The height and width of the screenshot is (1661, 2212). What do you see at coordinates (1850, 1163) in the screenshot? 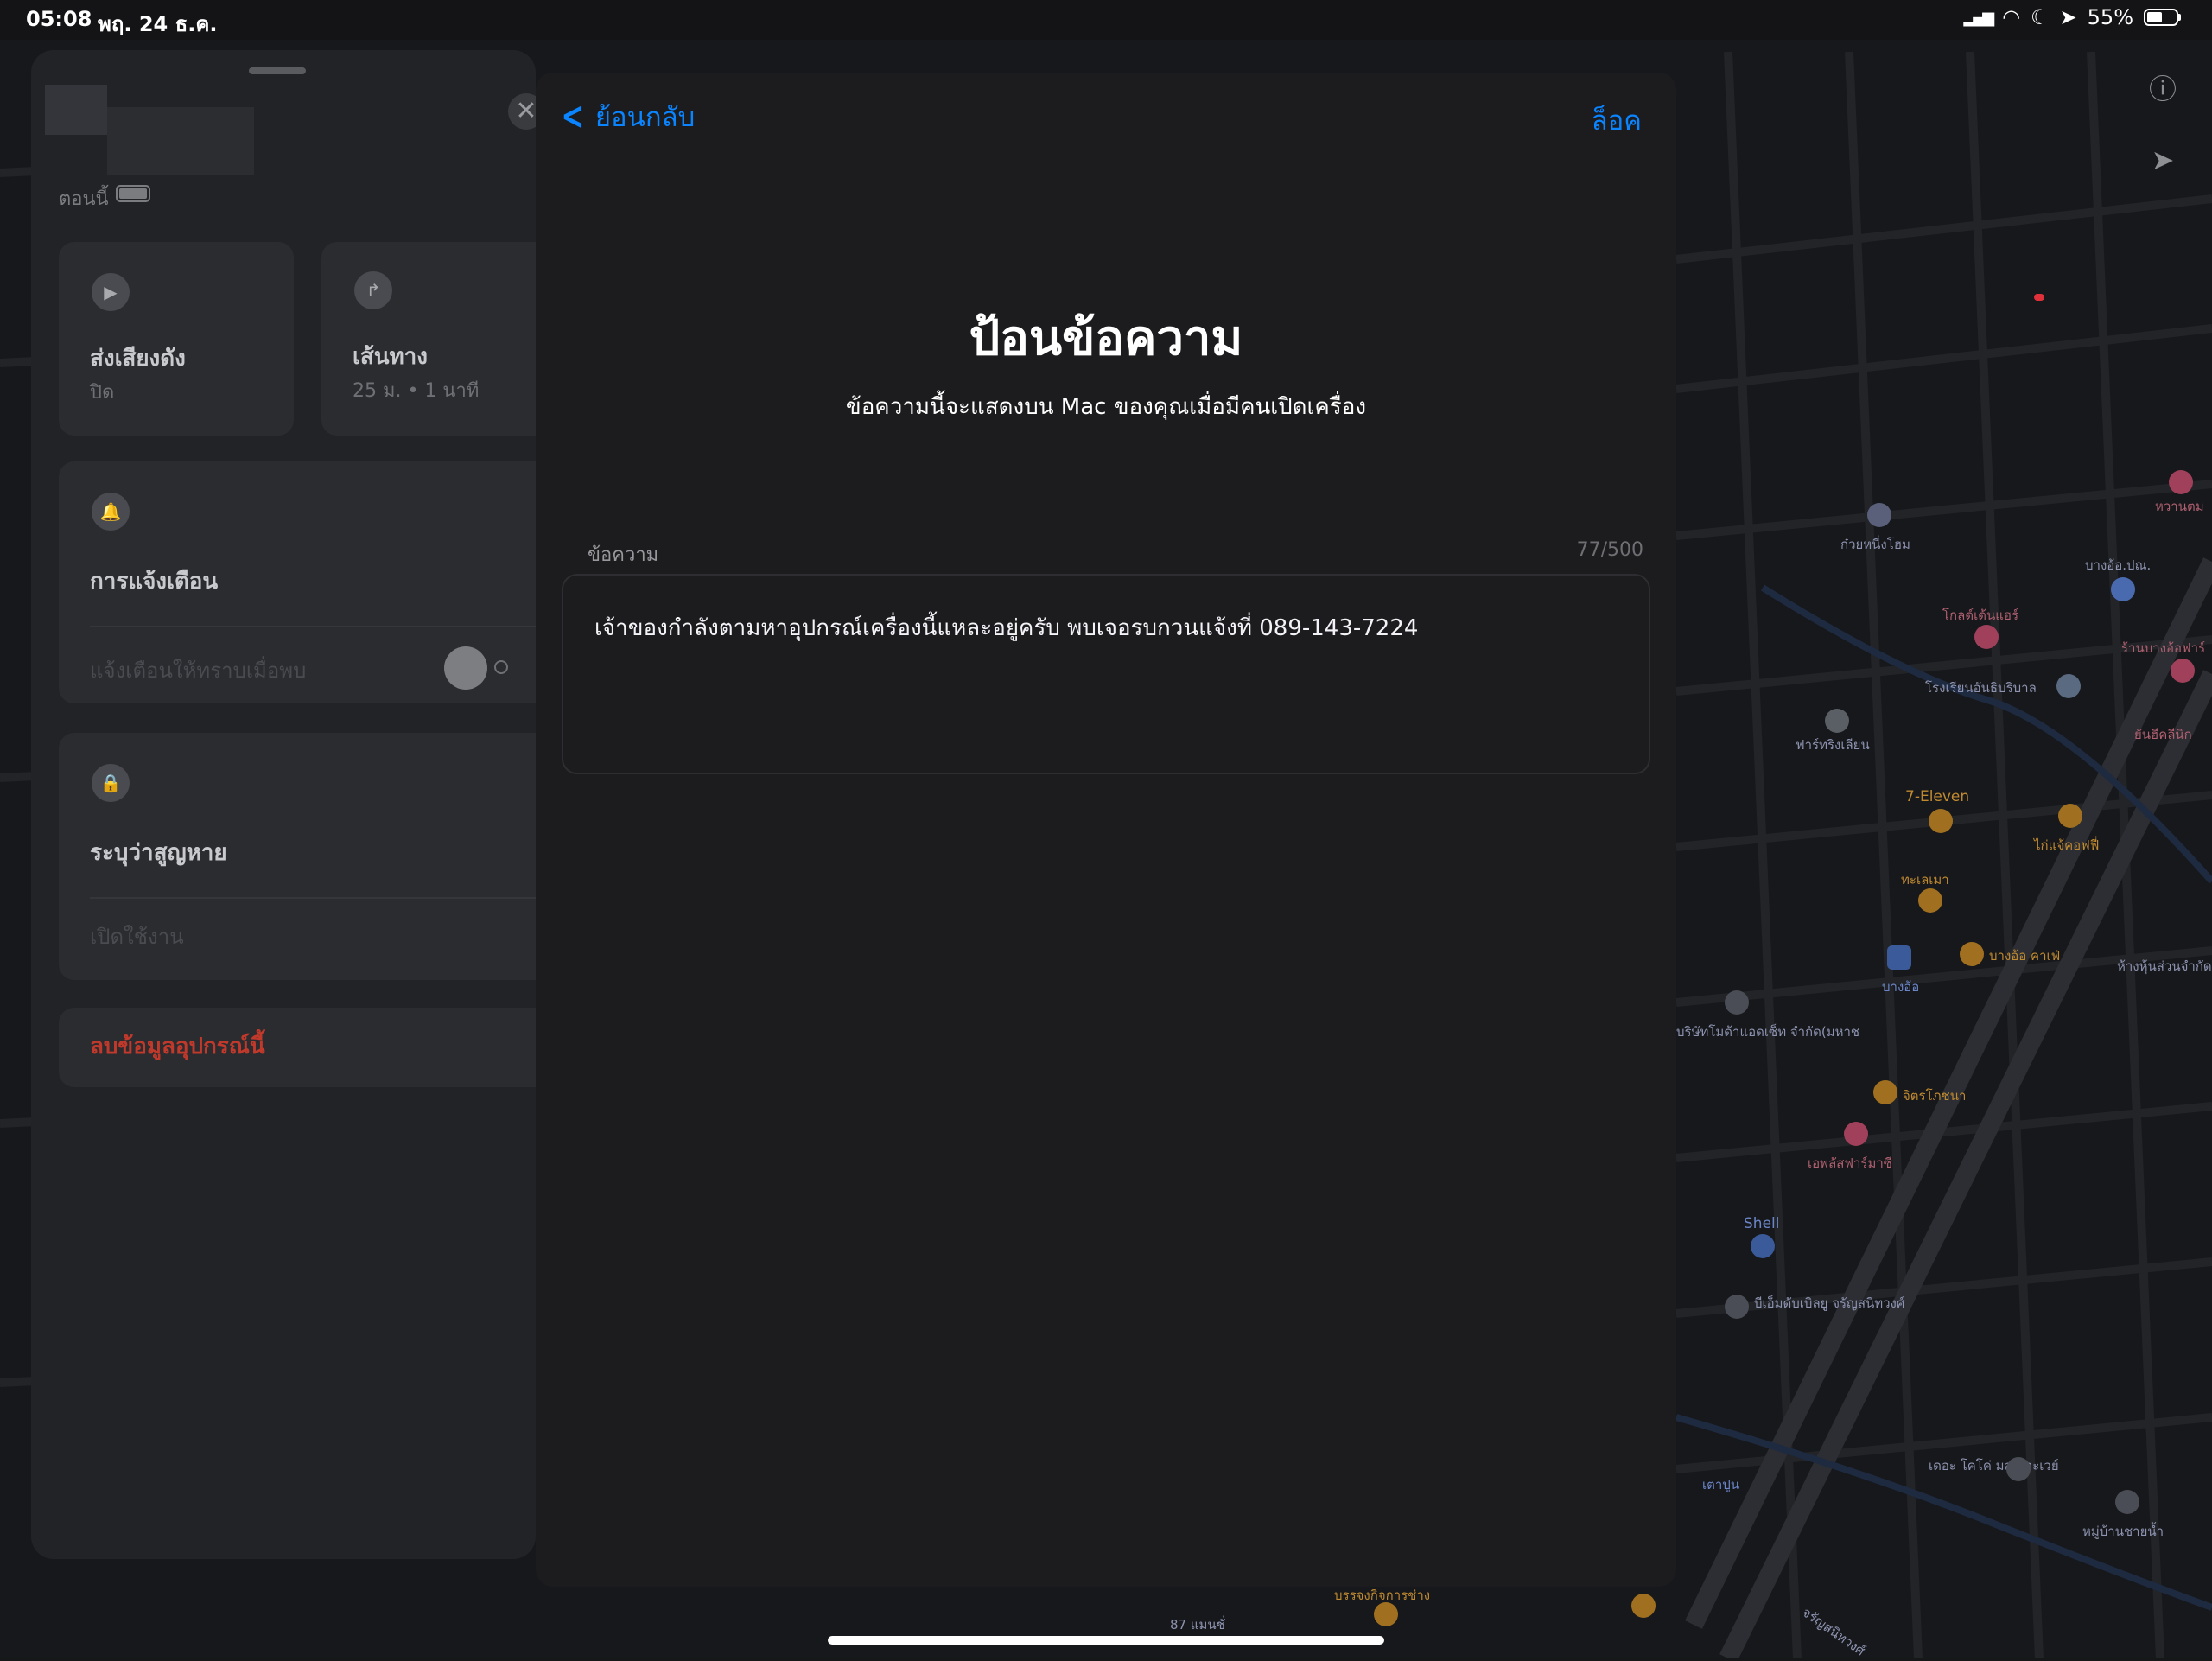
I see `map-label: เอพลัสฟาร์มาซี` at bounding box center [1850, 1163].